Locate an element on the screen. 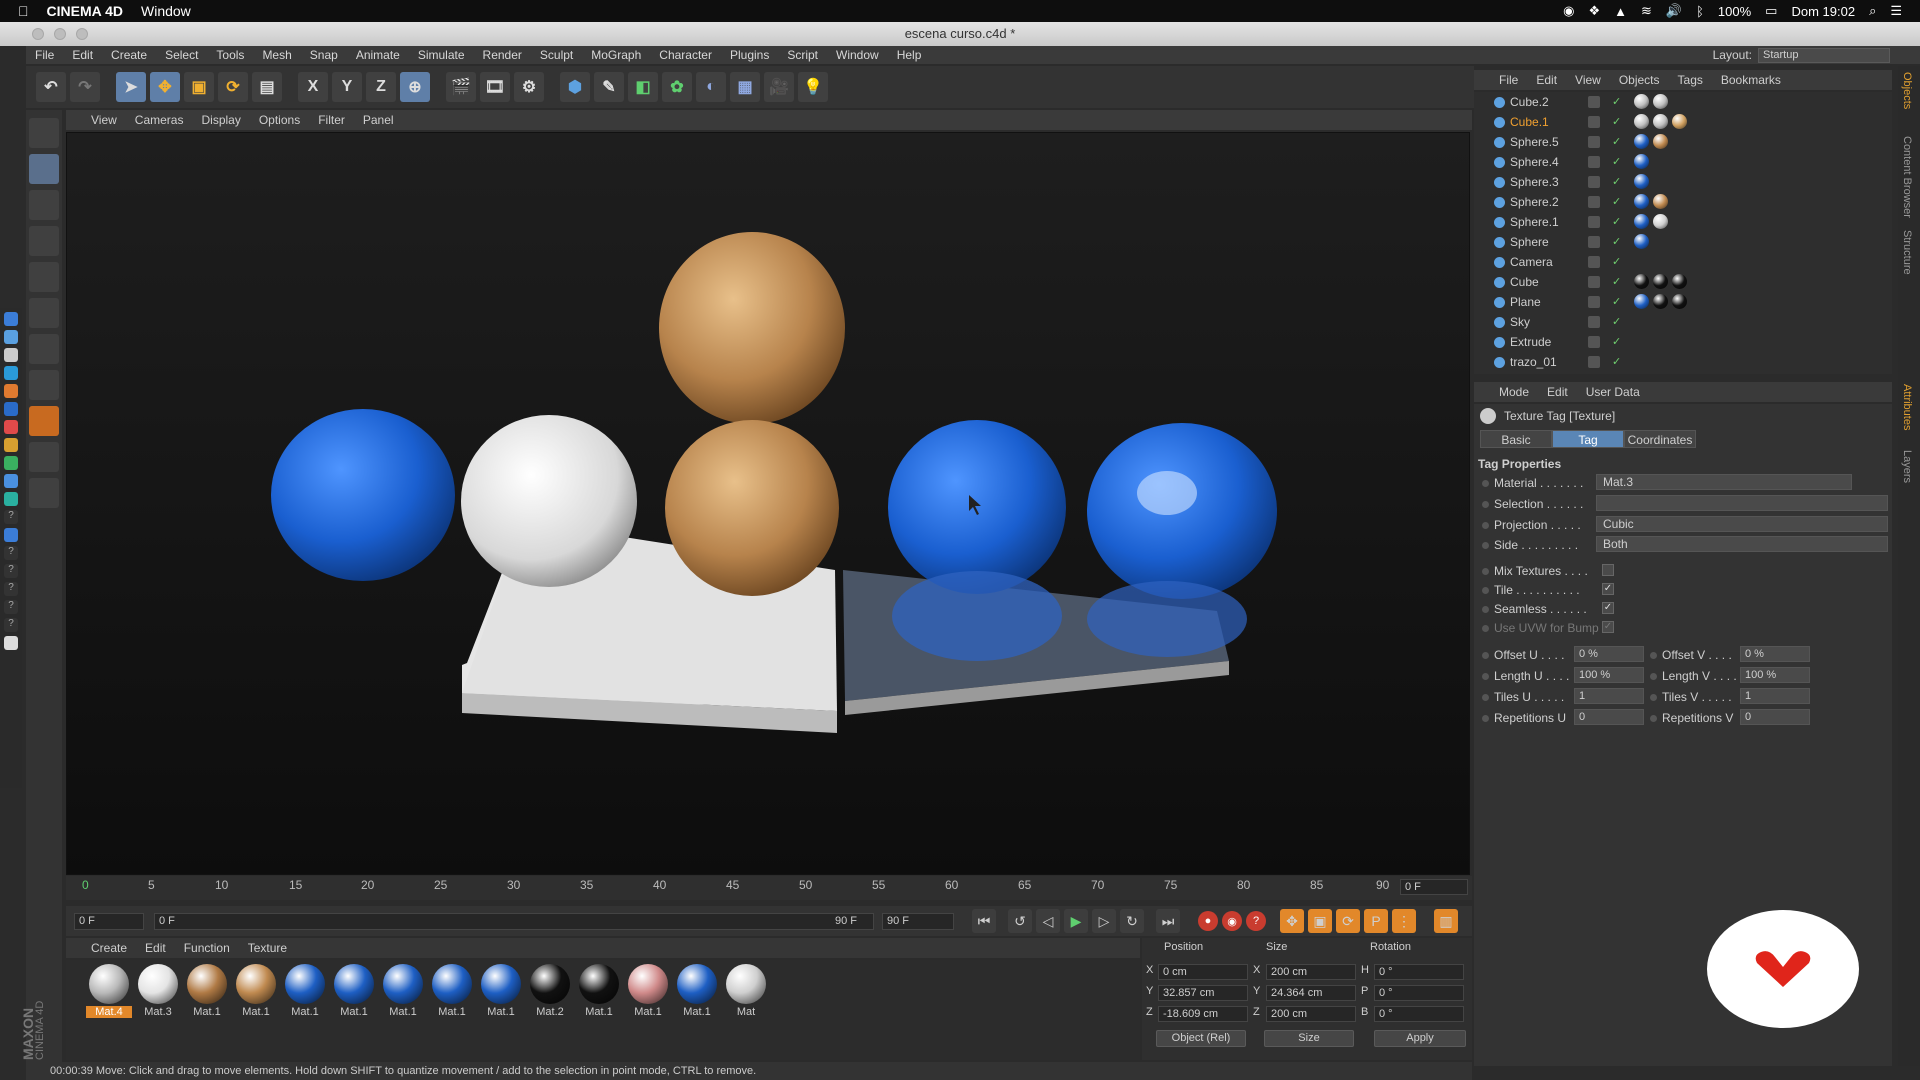 This screenshot has height=1080, width=1920. snap-icon is located at coordinates (44, 493).